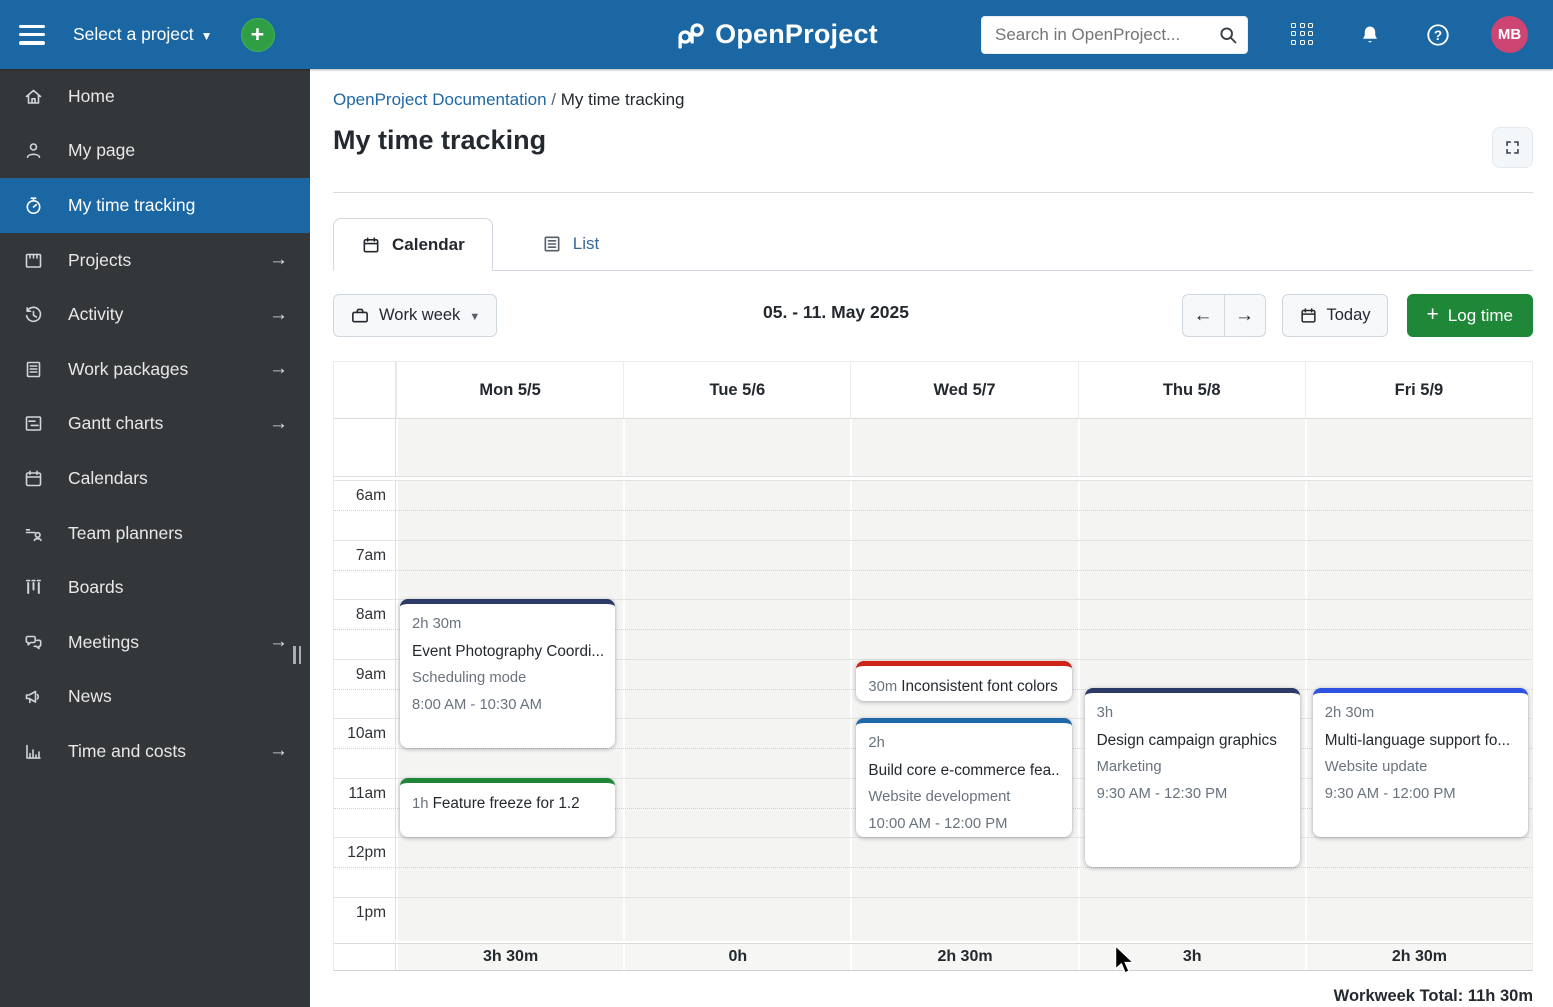  What do you see at coordinates (570, 244) in the screenshot?
I see `tab-list: List` at bounding box center [570, 244].